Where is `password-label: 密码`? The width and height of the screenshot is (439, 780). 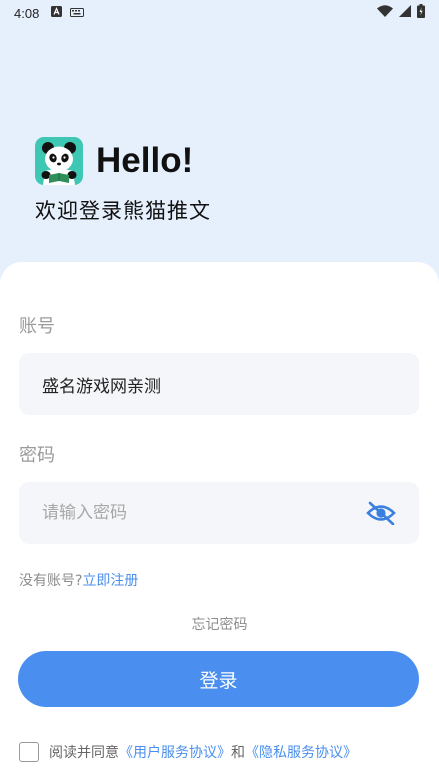 password-label: 密码 is located at coordinates (37, 455).